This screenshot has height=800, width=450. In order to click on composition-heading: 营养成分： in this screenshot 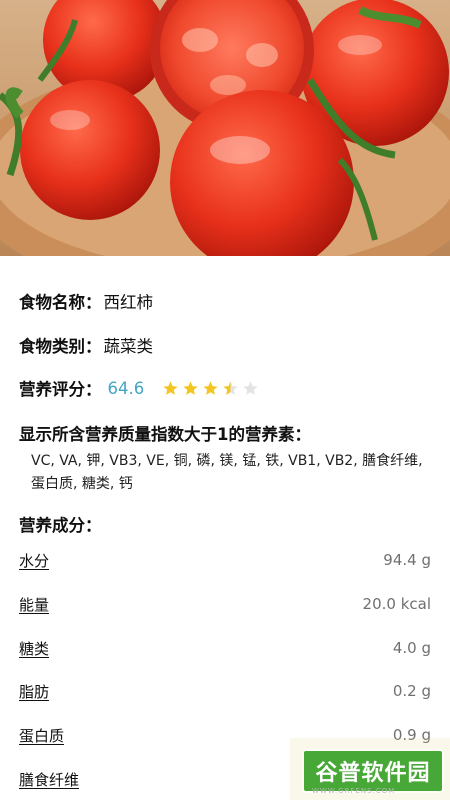, I will do `click(60, 525)`.